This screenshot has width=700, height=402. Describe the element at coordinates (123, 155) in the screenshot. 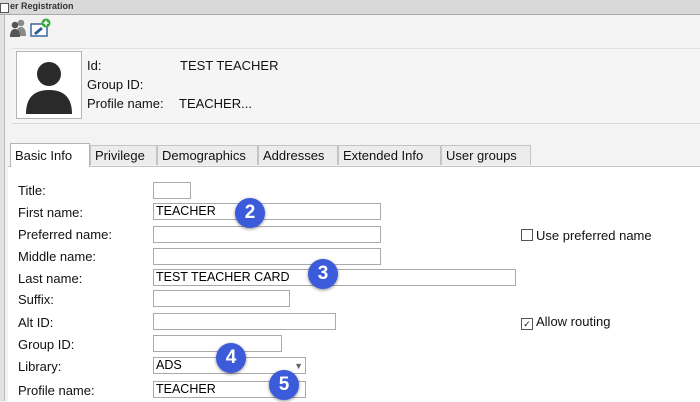

I see `tab-privilege: Privilege` at that location.